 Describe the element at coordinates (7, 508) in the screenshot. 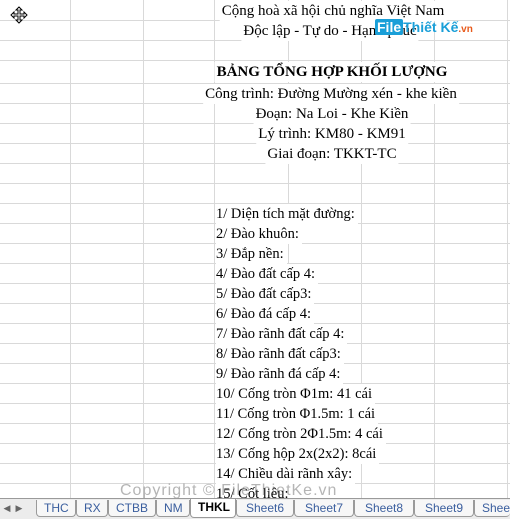

I see `tab-scroll-left-icon: ◀` at that location.